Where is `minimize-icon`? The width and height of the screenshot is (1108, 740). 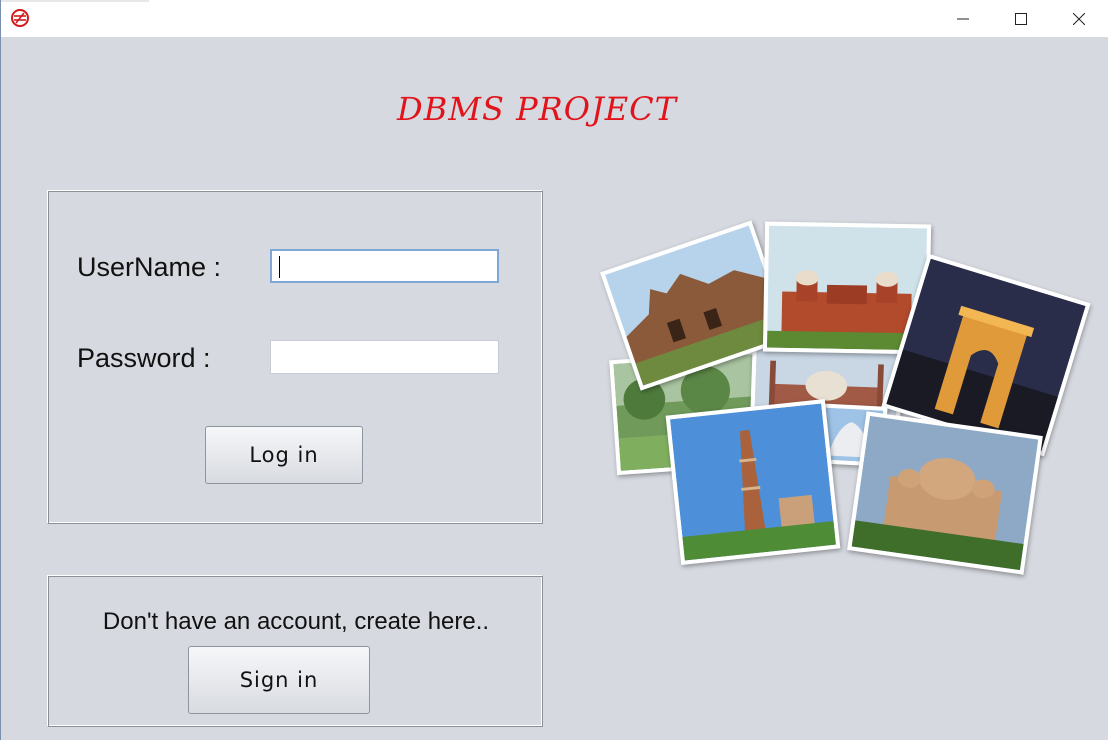 minimize-icon is located at coordinates (963, 18).